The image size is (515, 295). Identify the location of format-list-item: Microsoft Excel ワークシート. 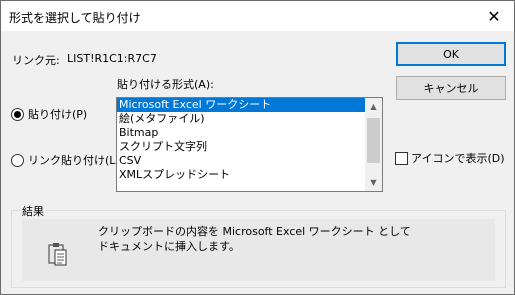
(249, 105).